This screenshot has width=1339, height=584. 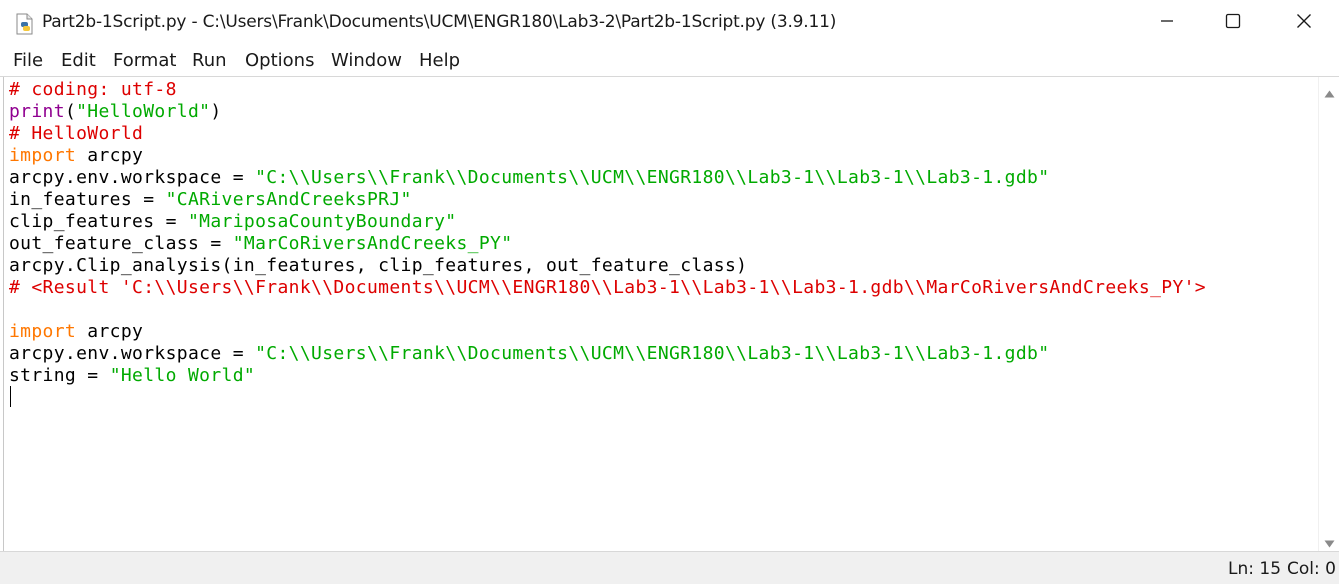 I want to click on code-token: # coding: utf-8, so click(x=93, y=89).